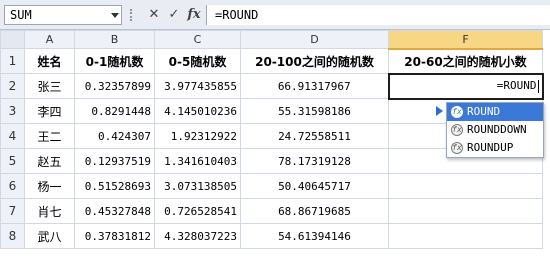 This screenshot has width=550, height=261. What do you see at coordinates (314, 161) in the screenshot?
I see `cell-rand20-100: 78.17319128` at bounding box center [314, 161].